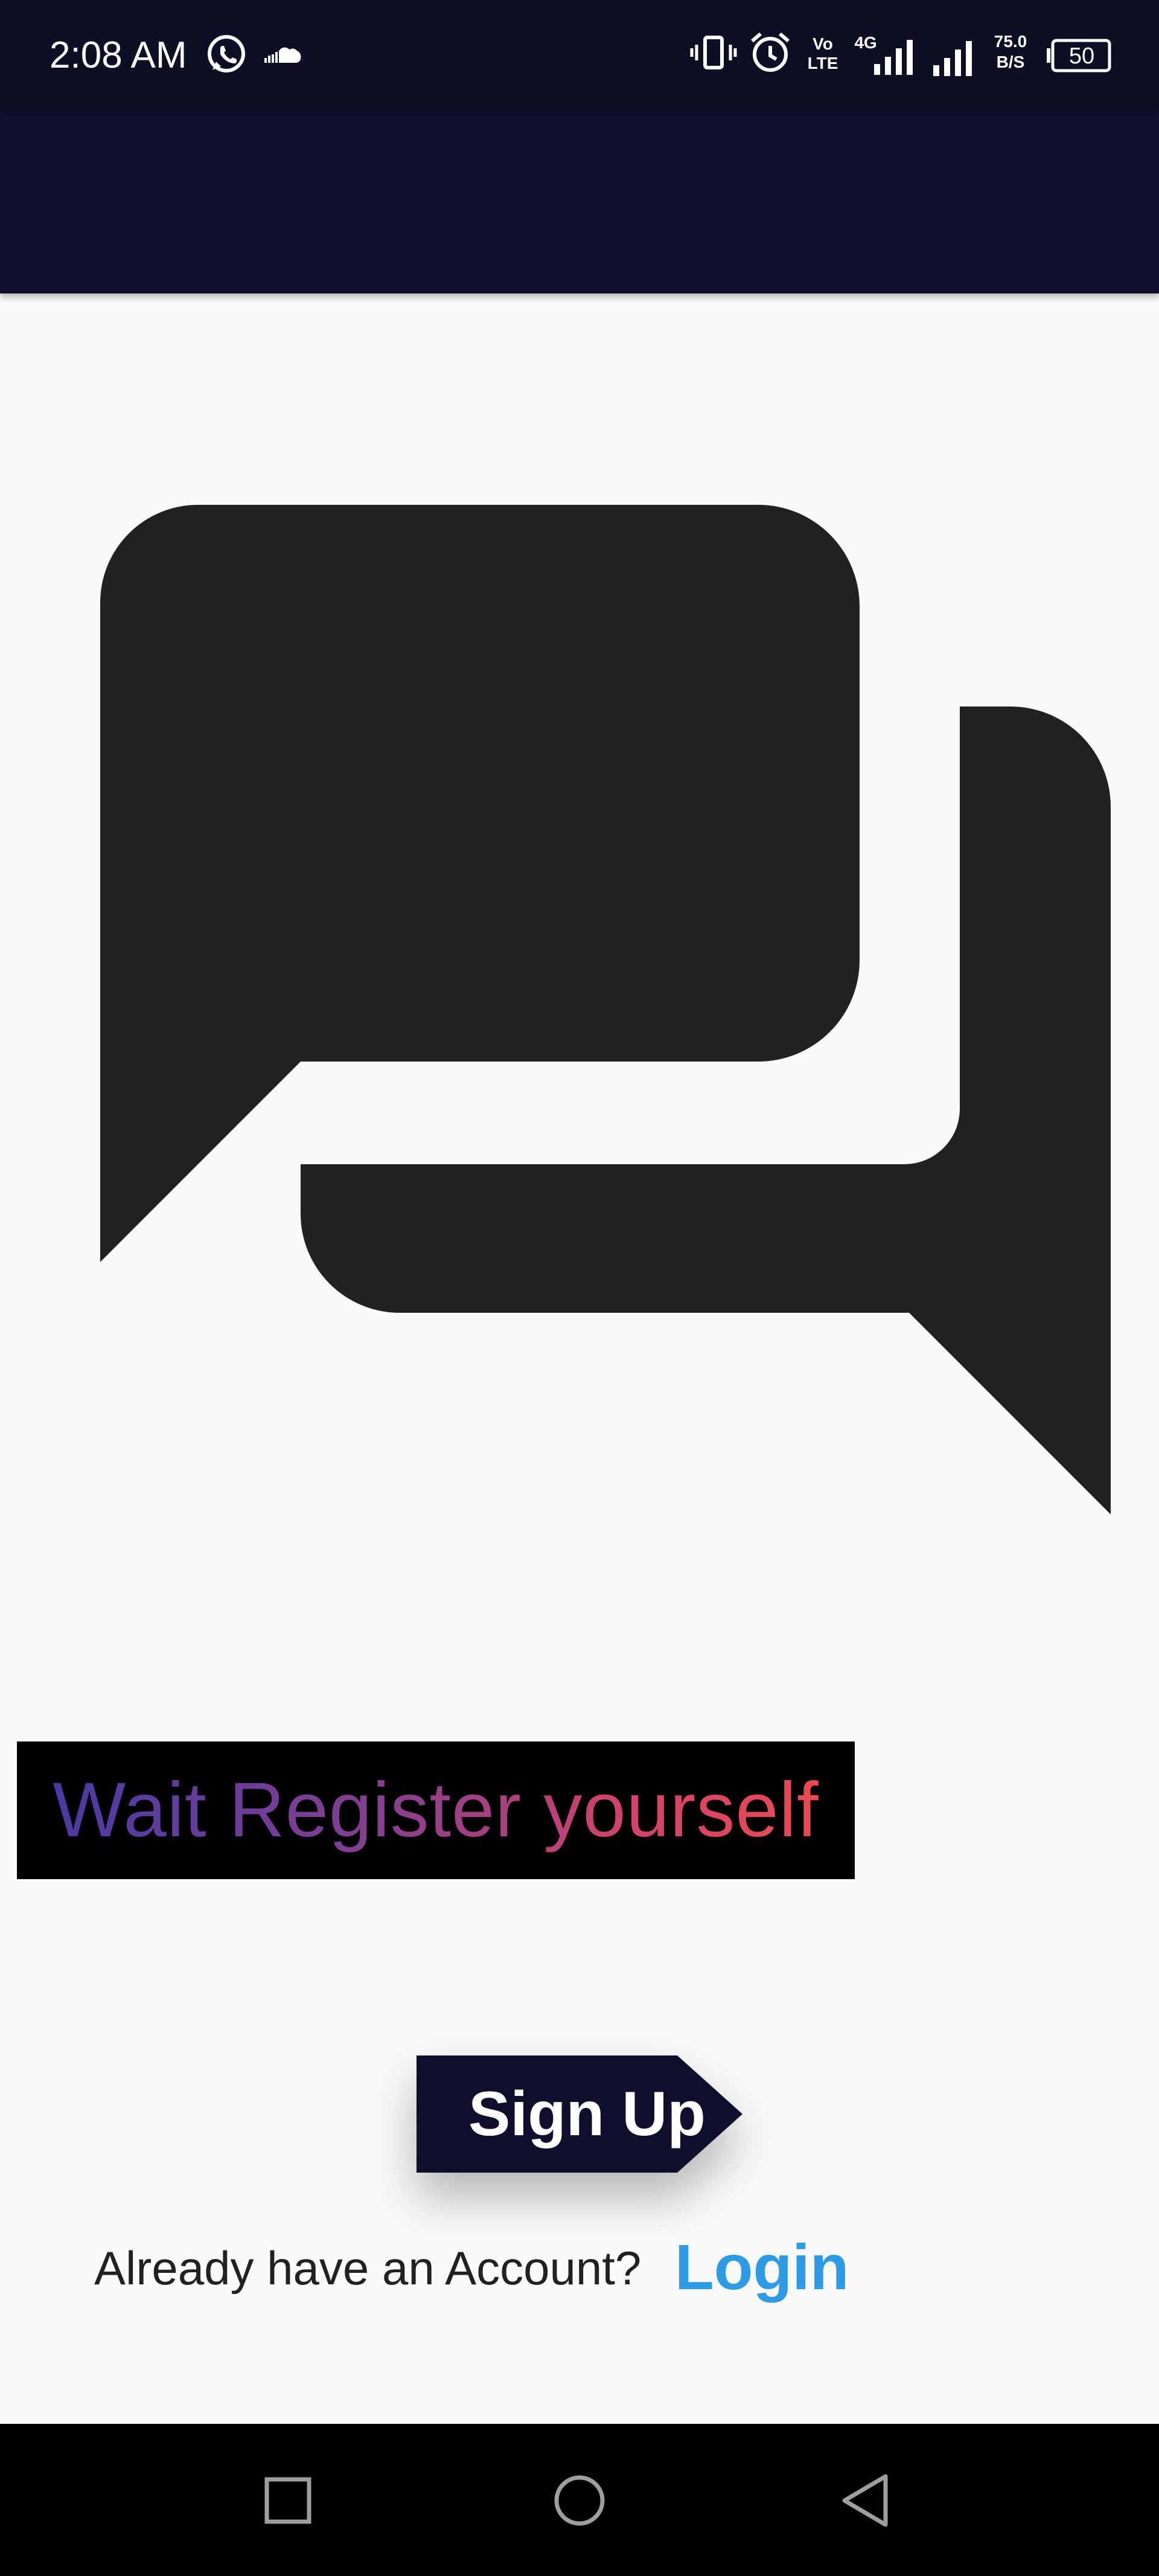 This screenshot has height=2576, width=1159. I want to click on battery-level: 50, so click(1081, 56).